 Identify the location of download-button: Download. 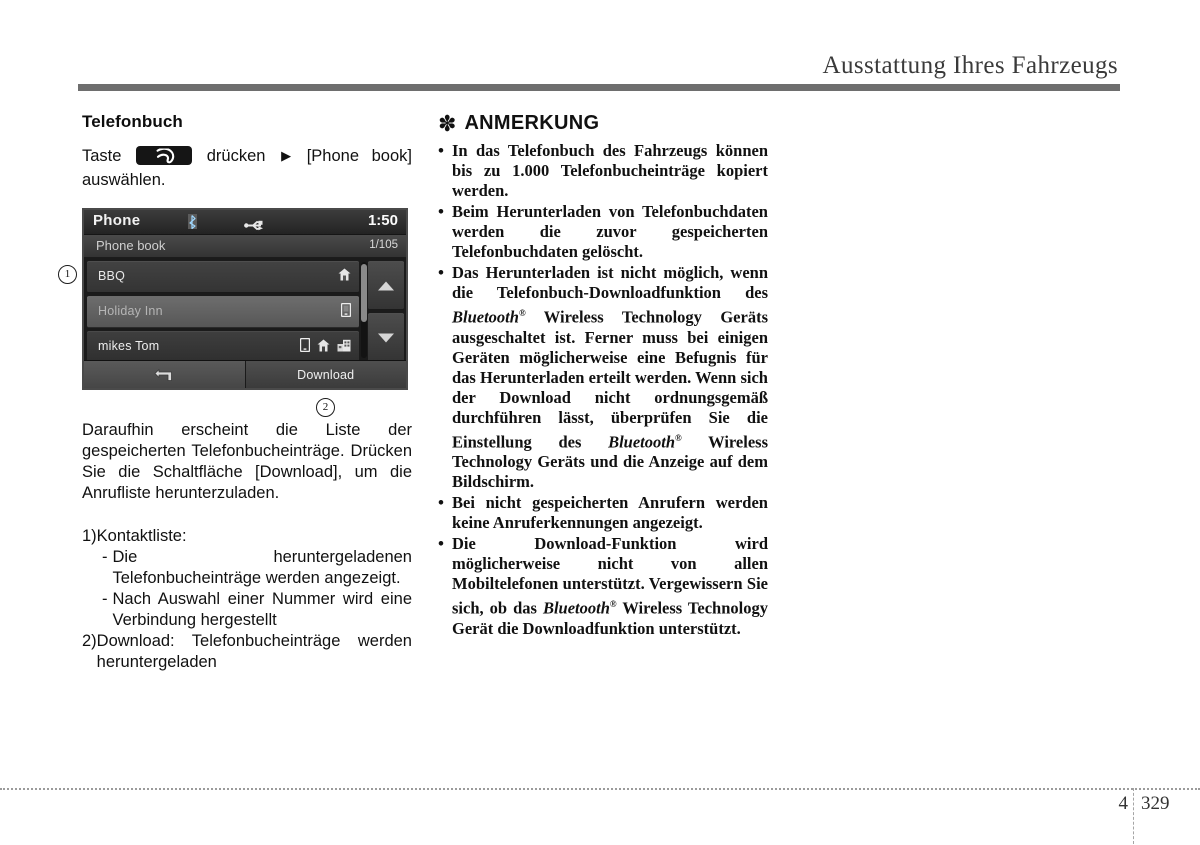
(325, 374).